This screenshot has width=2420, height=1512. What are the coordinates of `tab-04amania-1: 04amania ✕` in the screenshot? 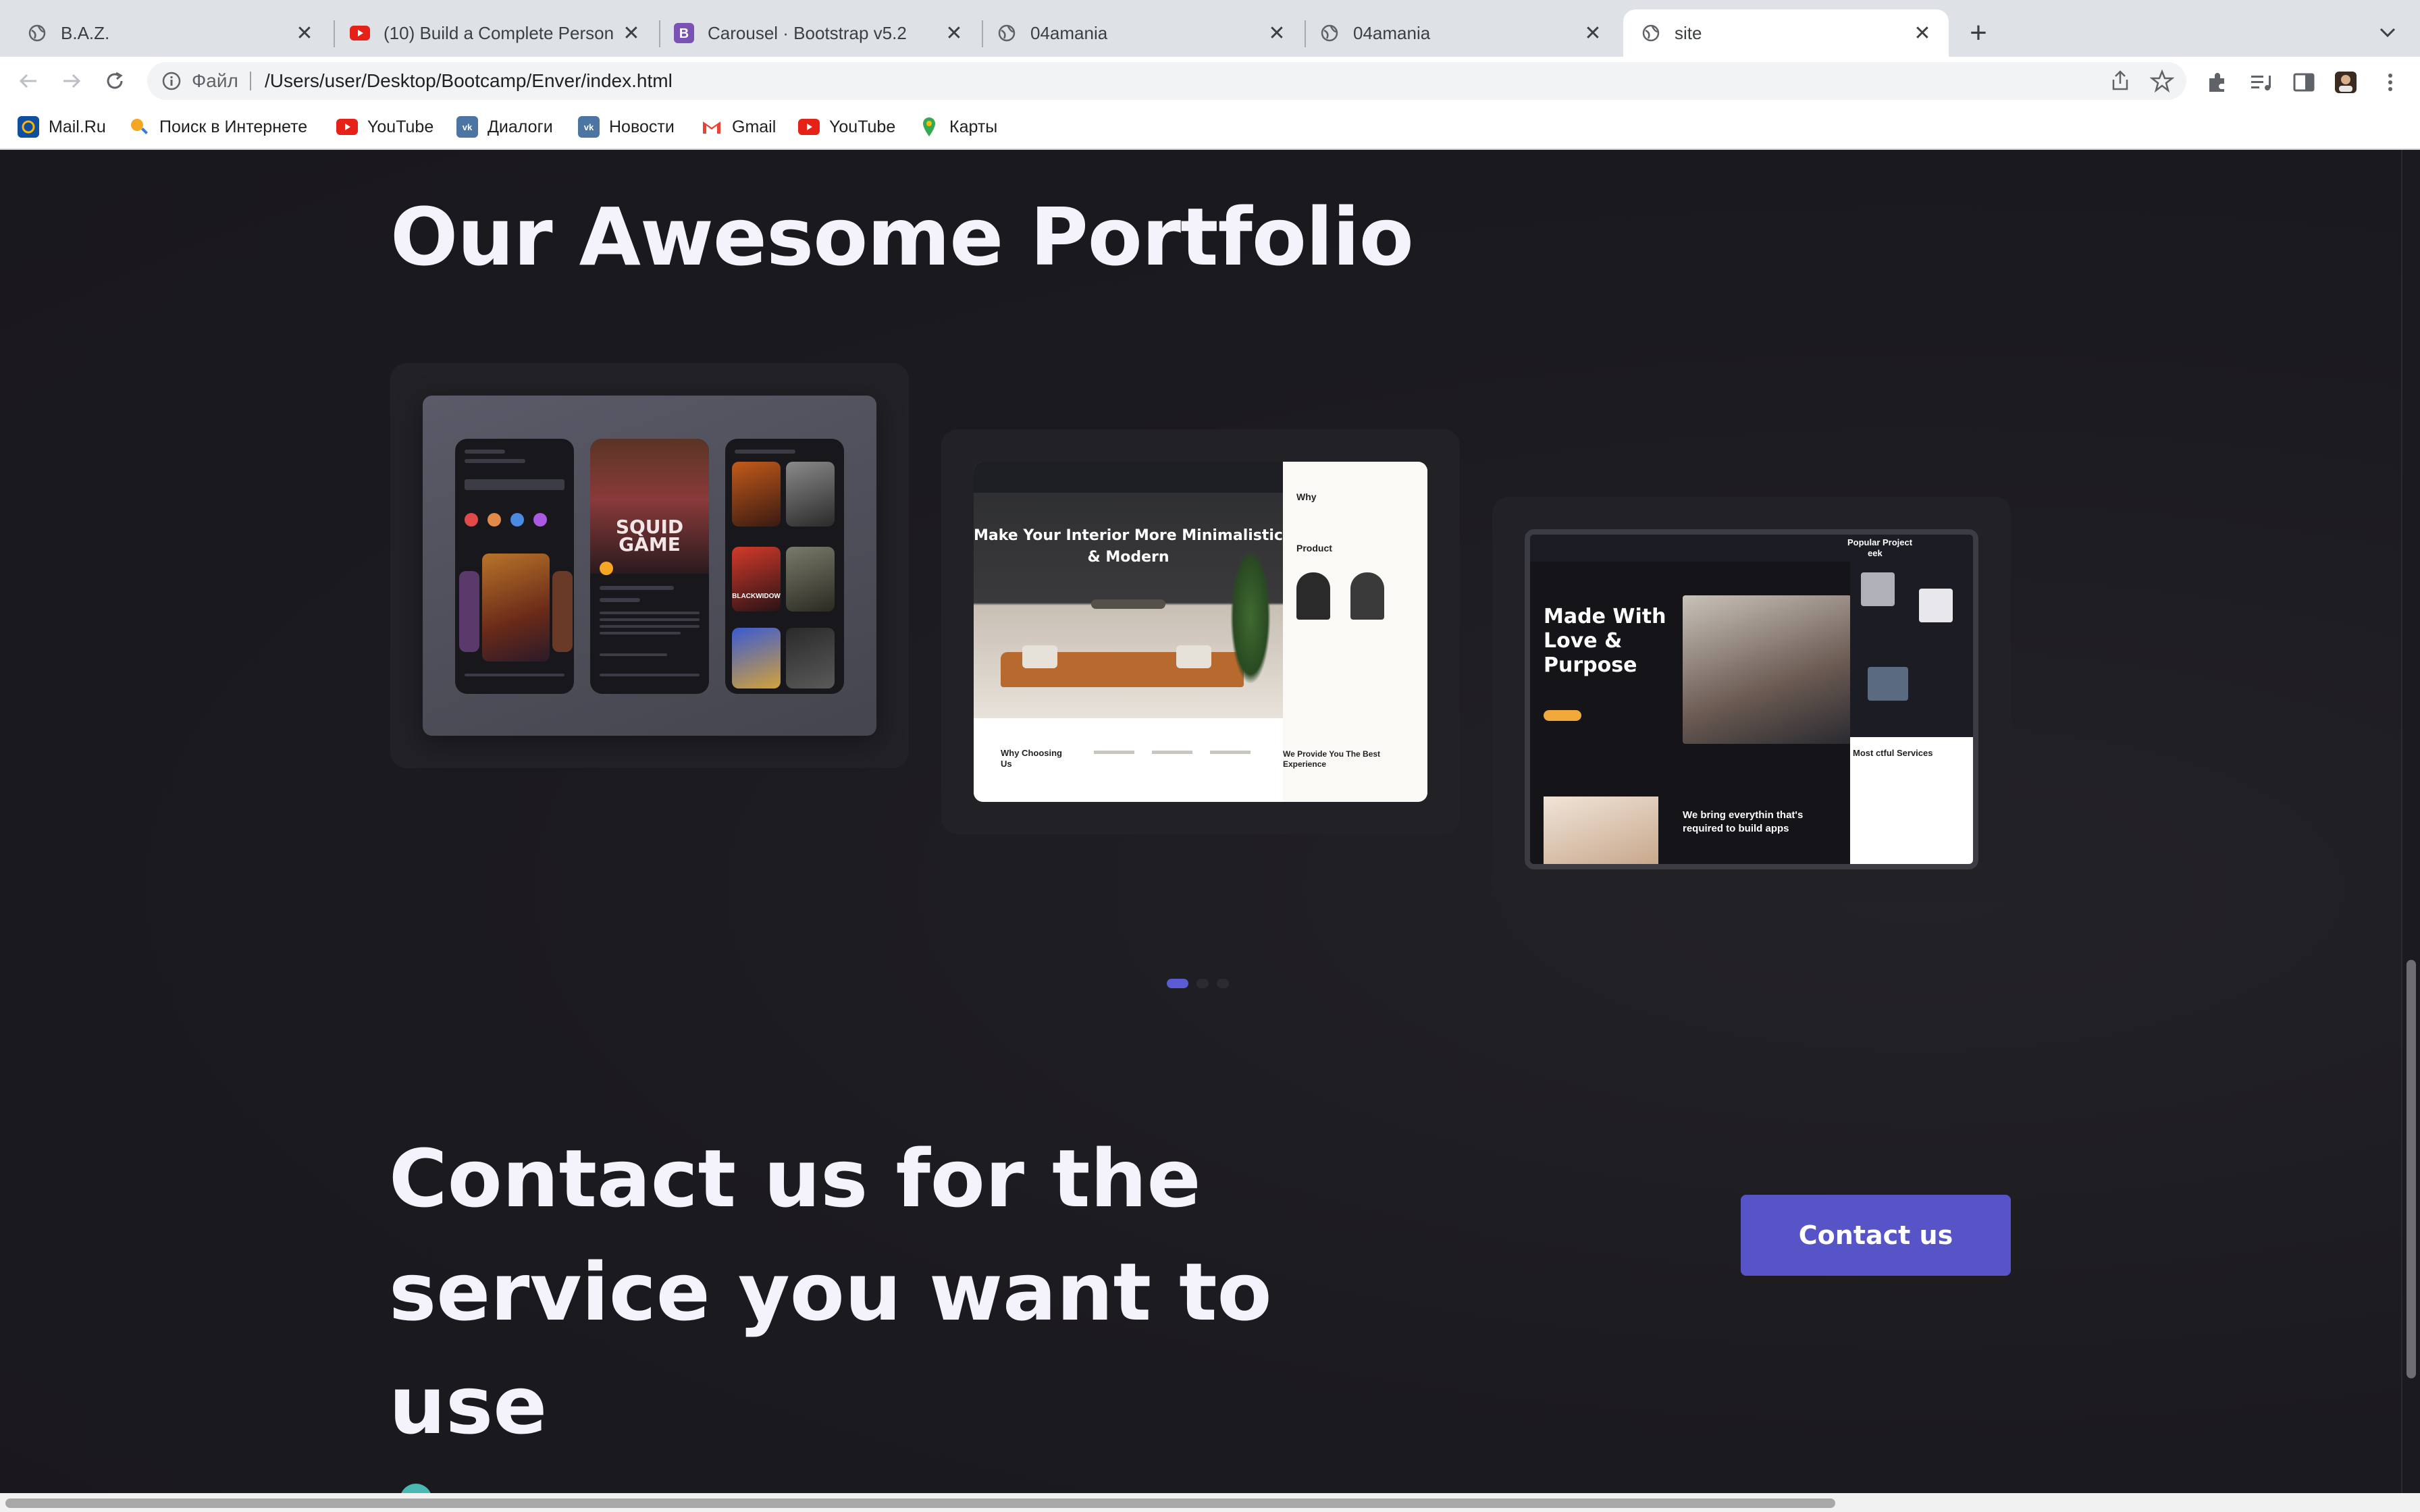 It's located at (1143, 33).